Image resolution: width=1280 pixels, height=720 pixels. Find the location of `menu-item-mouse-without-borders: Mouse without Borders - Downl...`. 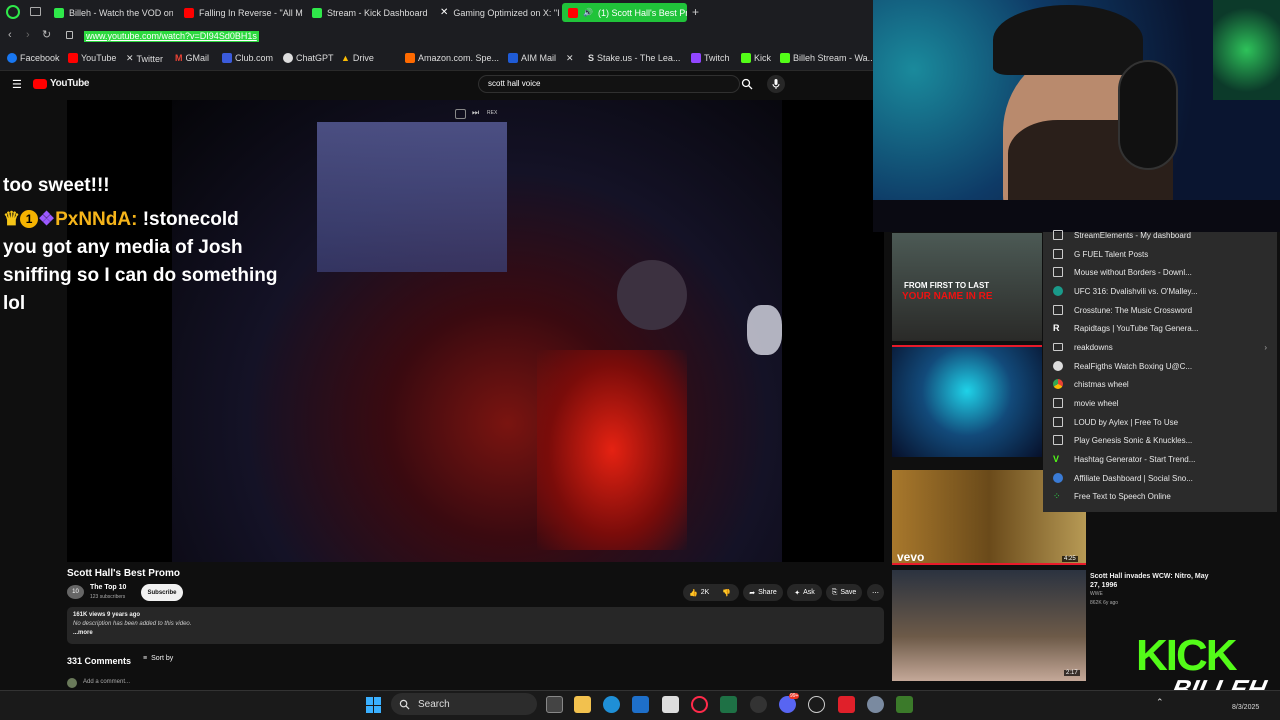

menu-item-mouse-without-borders: Mouse without Borders - Downl... is located at coordinates (1122, 272).